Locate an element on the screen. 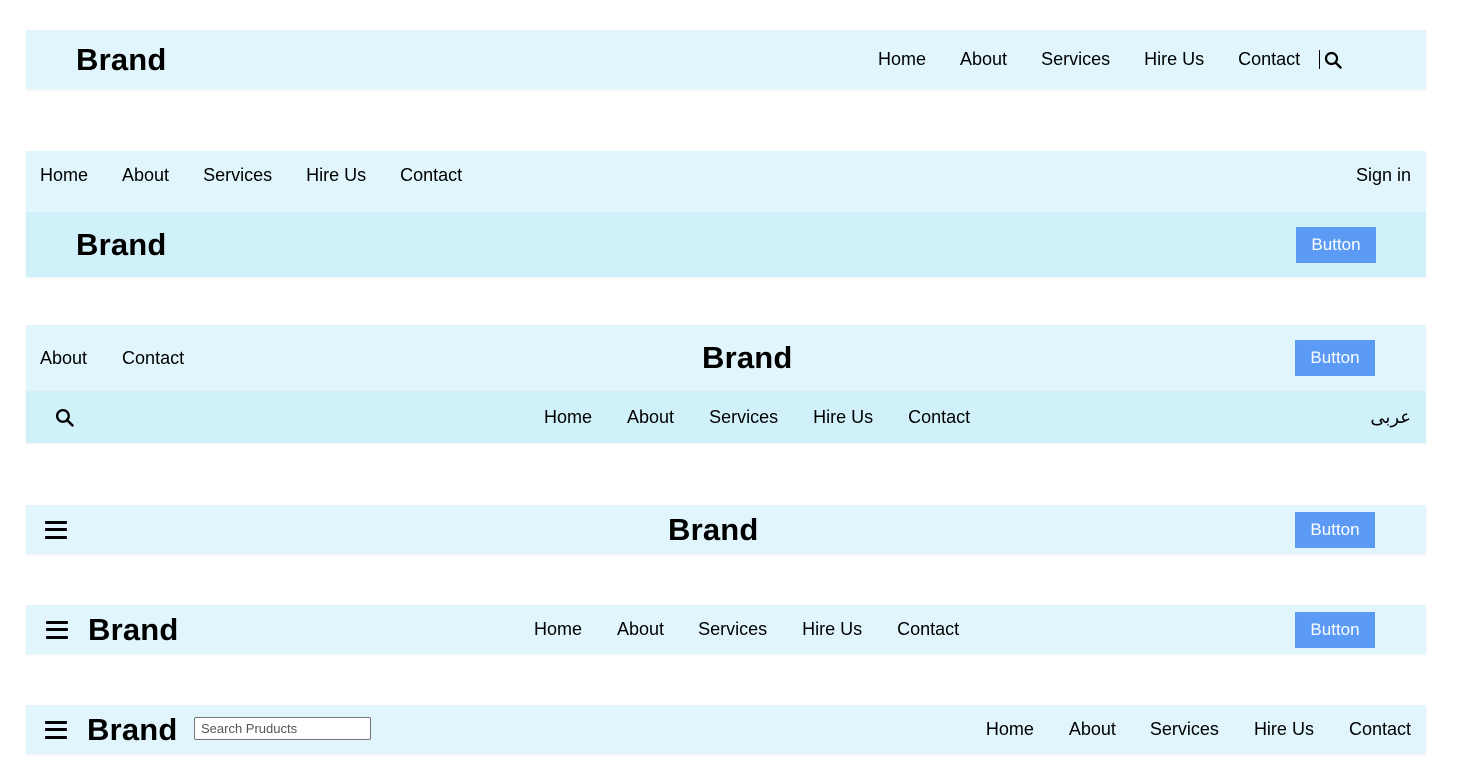  sign-in-area: Sign in is located at coordinates (1383, 175).